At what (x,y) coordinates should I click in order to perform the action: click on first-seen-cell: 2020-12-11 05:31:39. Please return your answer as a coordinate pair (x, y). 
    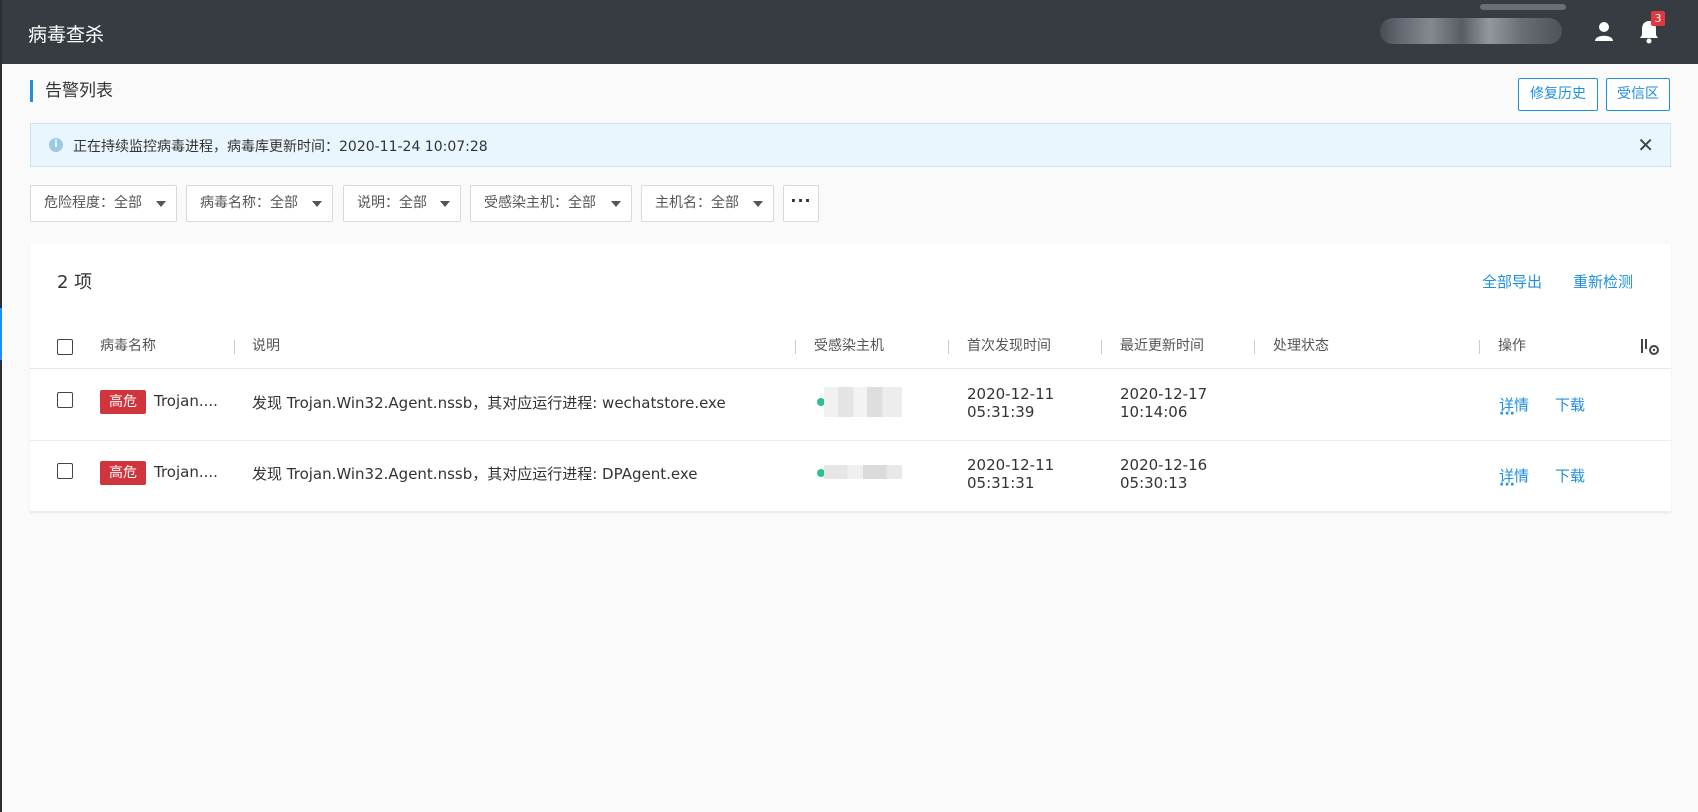
    Looking at the image, I should click on (1010, 403).